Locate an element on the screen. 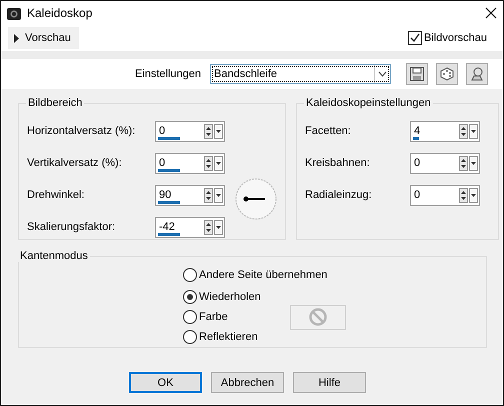  camera-icon is located at coordinates (14, 13).